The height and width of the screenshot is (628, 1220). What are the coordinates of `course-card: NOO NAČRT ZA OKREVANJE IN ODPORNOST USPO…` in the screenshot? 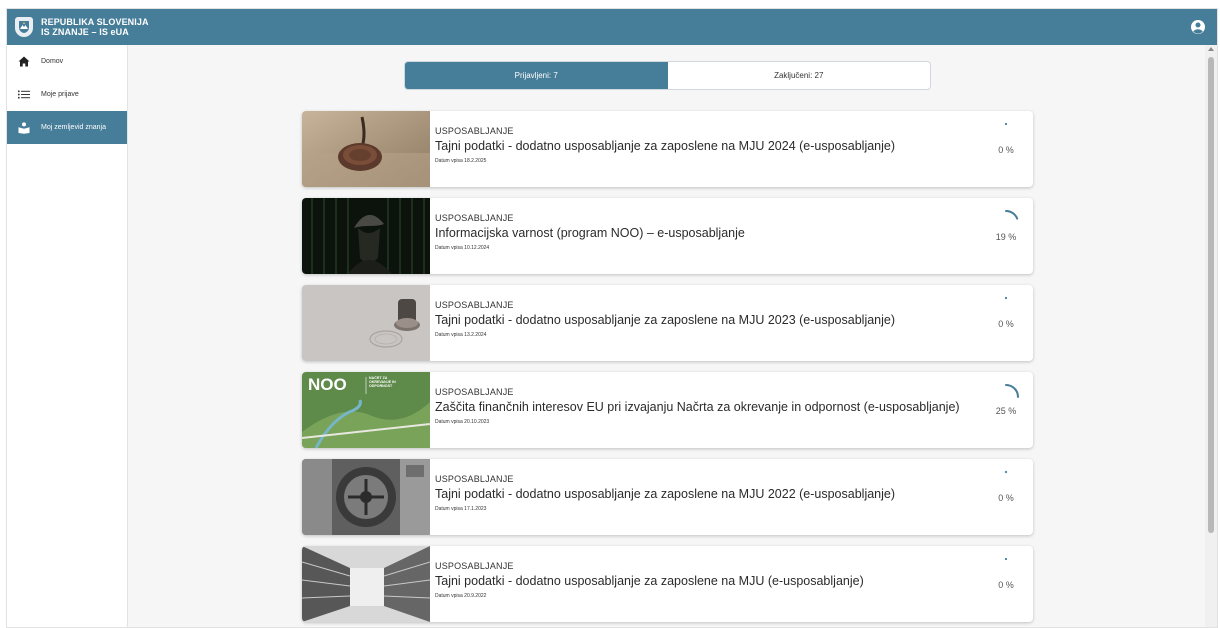 It's located at (667, 410).